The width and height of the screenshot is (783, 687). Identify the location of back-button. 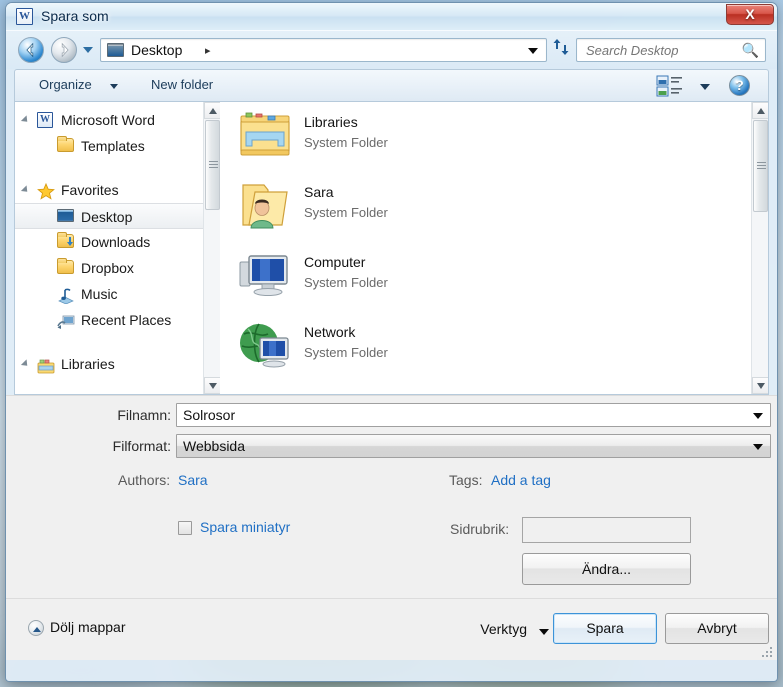
(31, 50).